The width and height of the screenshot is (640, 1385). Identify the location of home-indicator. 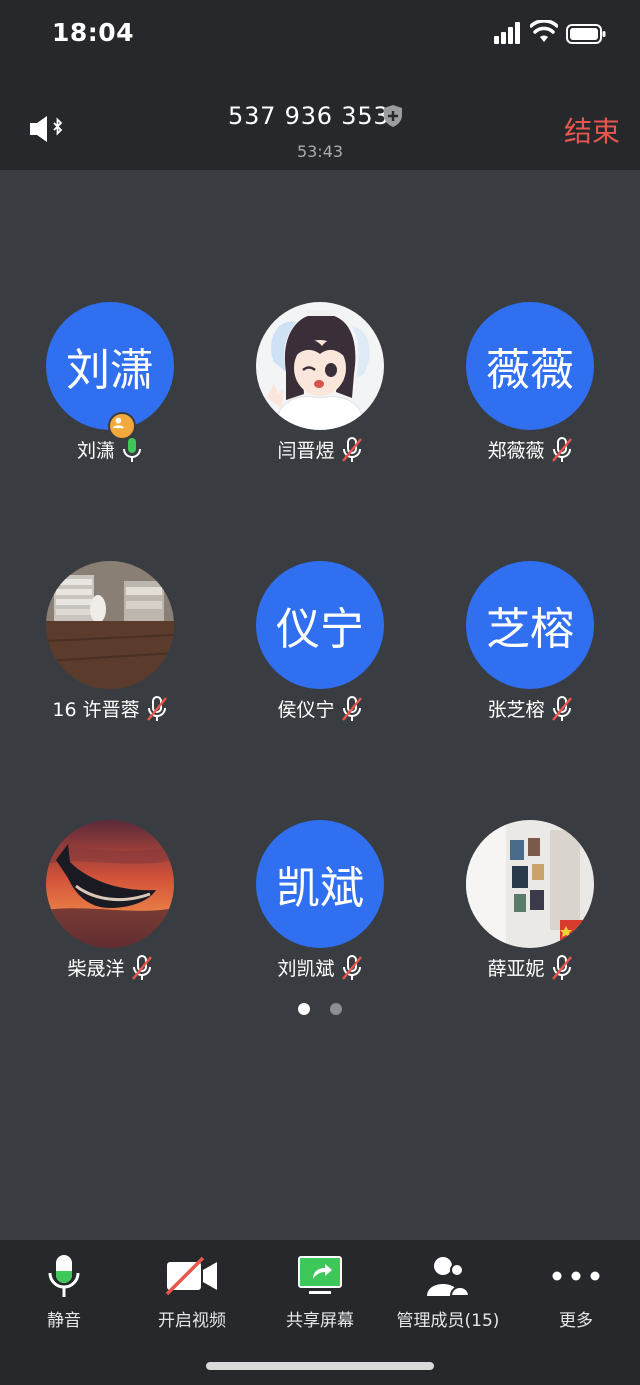
(320, 1366).